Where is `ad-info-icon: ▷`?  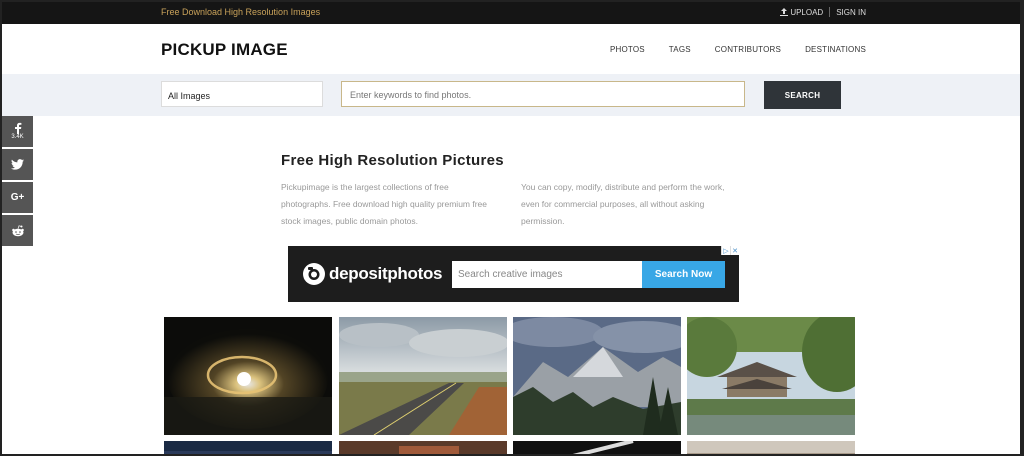 ad-info-icon: ▷ is located at coordinates (725, 250).